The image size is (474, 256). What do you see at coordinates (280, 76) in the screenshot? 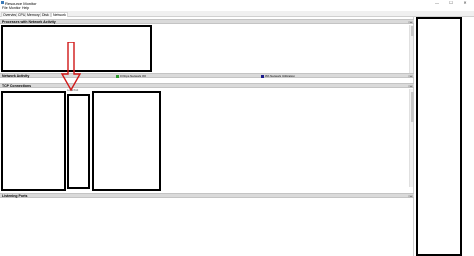
I see `network-utilization-legend: 0% Network Utilization` at bounding box center [280, 76].